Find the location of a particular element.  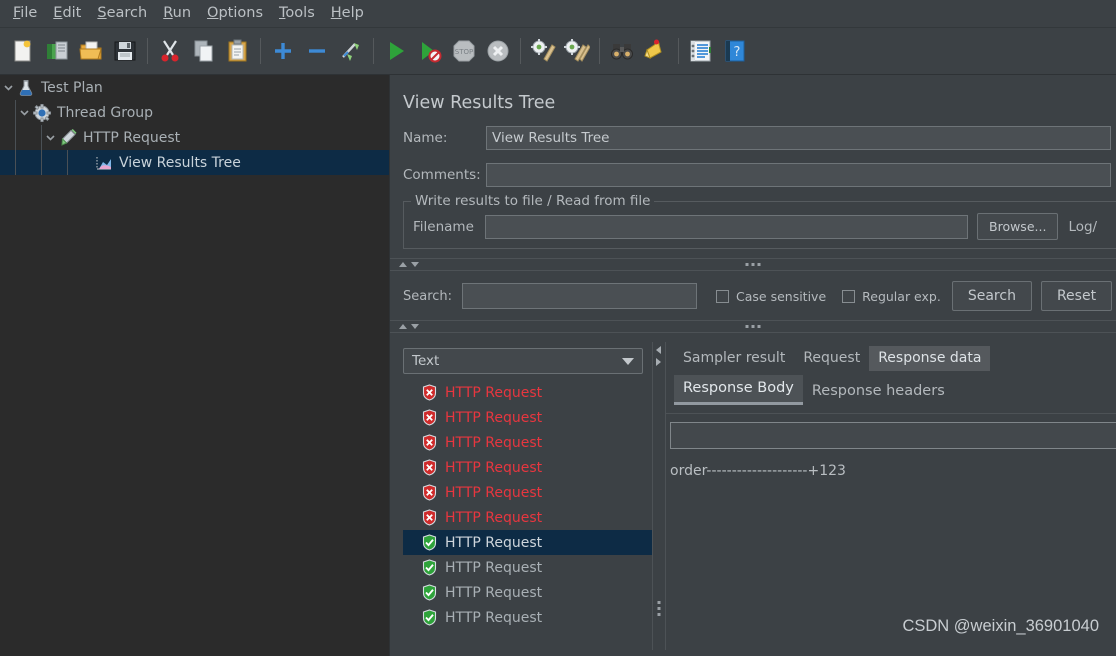

collapse-all-button is located at coordinates (317, 51).